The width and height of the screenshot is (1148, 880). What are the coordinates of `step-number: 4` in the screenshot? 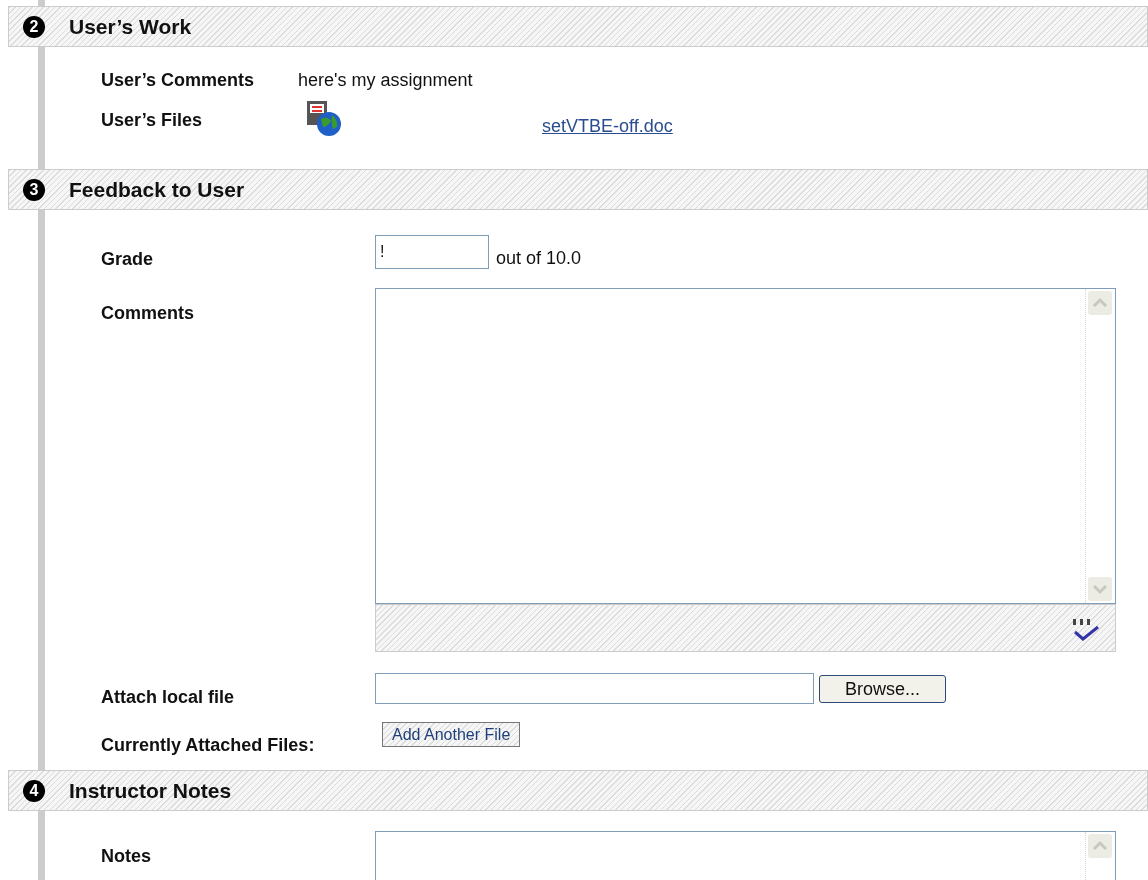 It's located at (34, 790).